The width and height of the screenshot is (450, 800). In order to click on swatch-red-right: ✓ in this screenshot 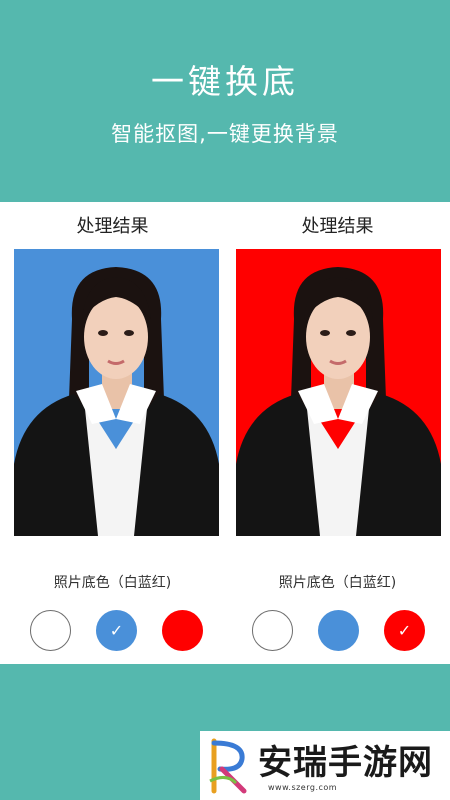, I will do `click(404, 630)`.